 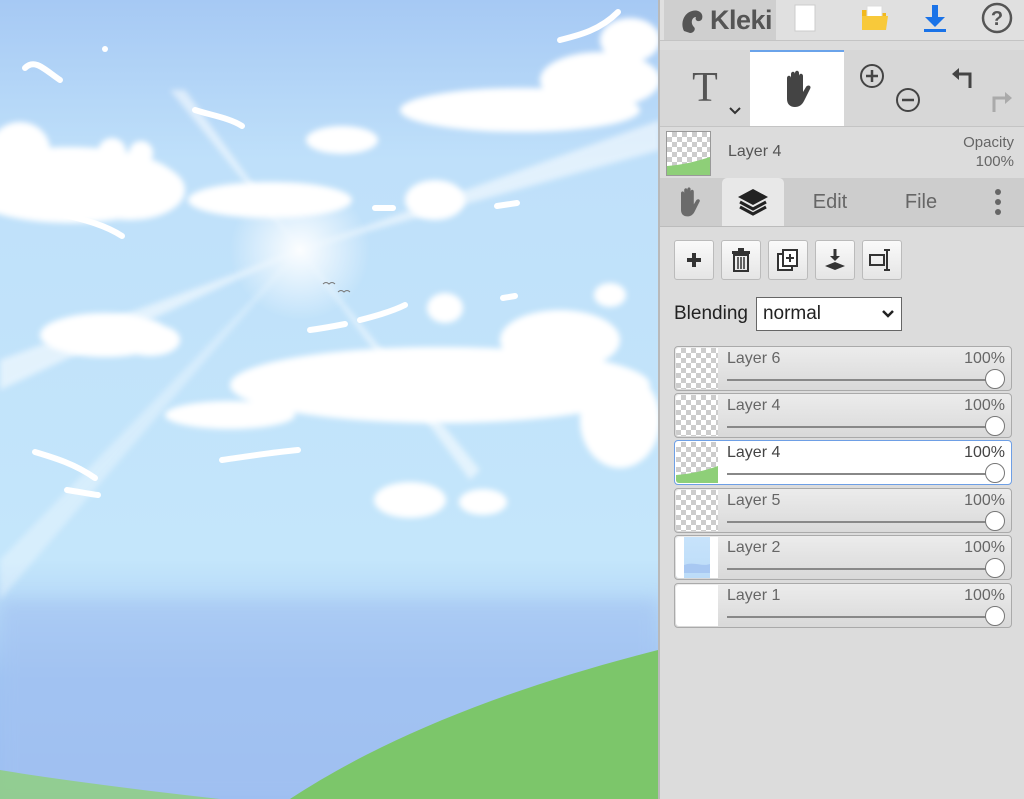 What do you see at coordinates (1001, 101) in the screenshot?
I see `redo-icon` at bounding box center [1001, 101].